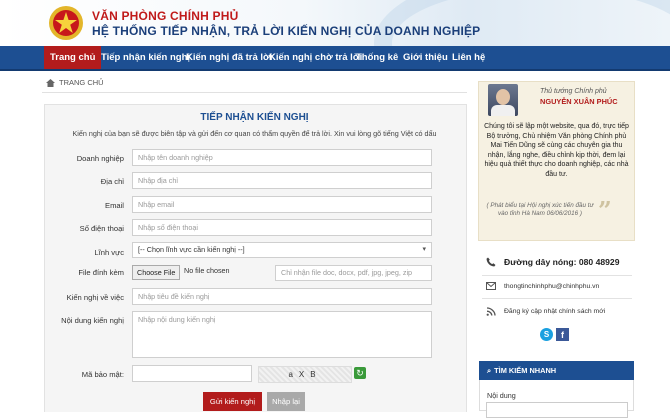  What do you see at coordinates (468, 57) in the screenshot?
I see `nav-contact: Liên hệ` at bounding box center [468, 57].